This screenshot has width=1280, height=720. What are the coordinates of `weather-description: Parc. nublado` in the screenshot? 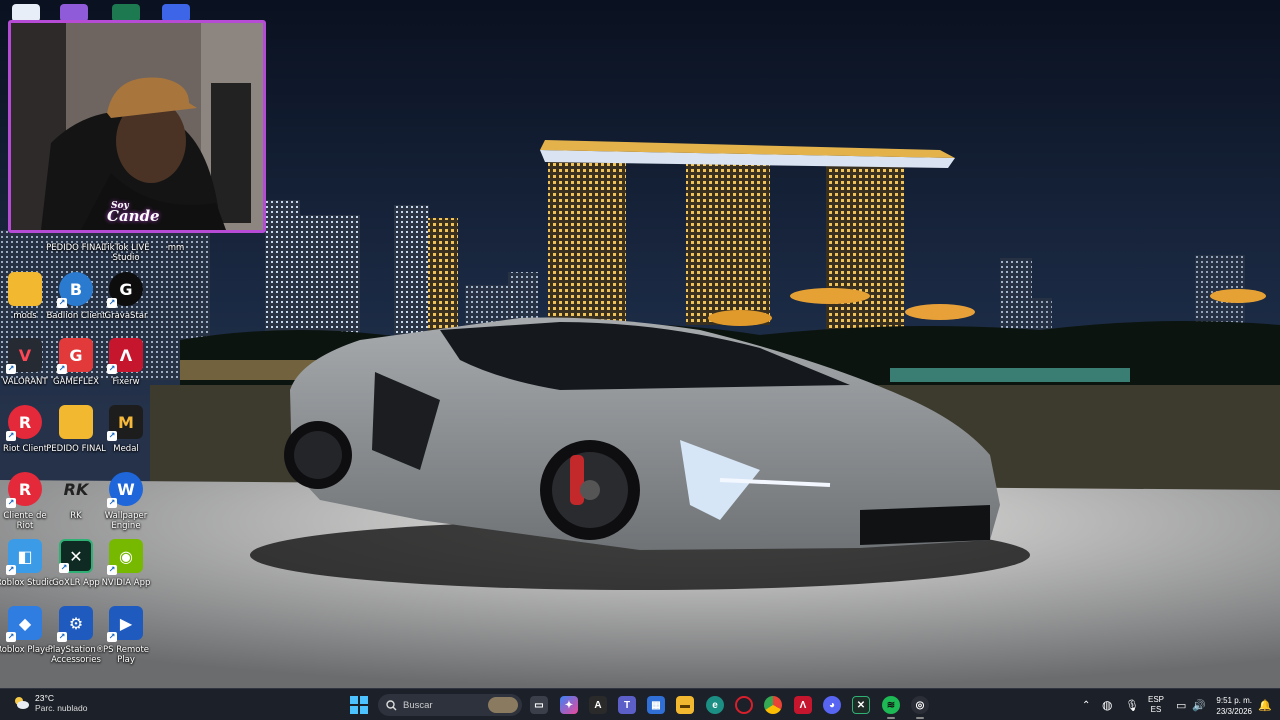 It's located at (61, 708).